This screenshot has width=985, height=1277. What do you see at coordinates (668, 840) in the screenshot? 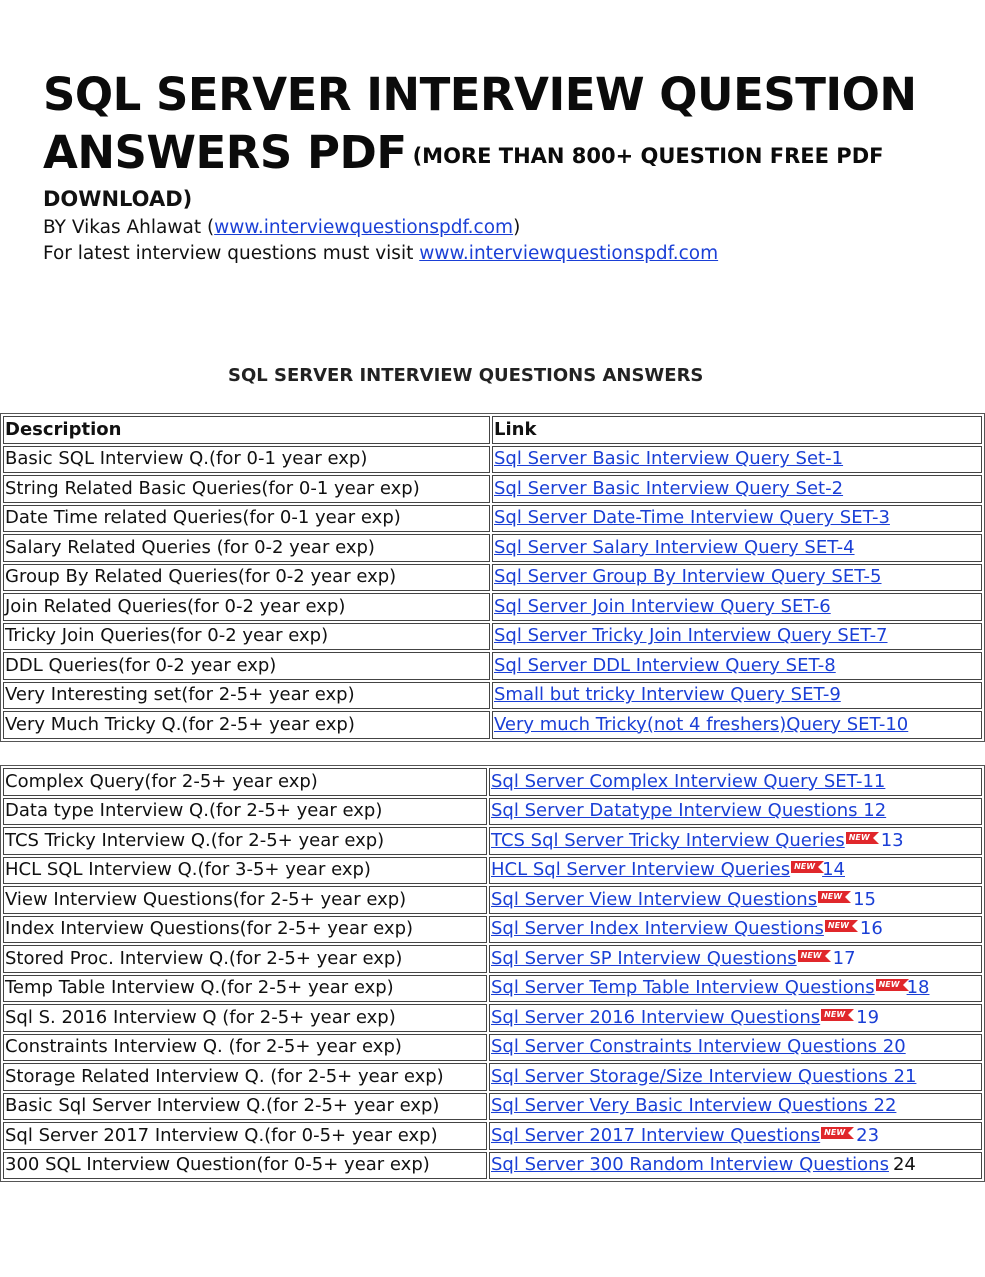
I see `question-set-link: TCS Sql Server Tricky Interview Queries` at bounding box center [668, 840].